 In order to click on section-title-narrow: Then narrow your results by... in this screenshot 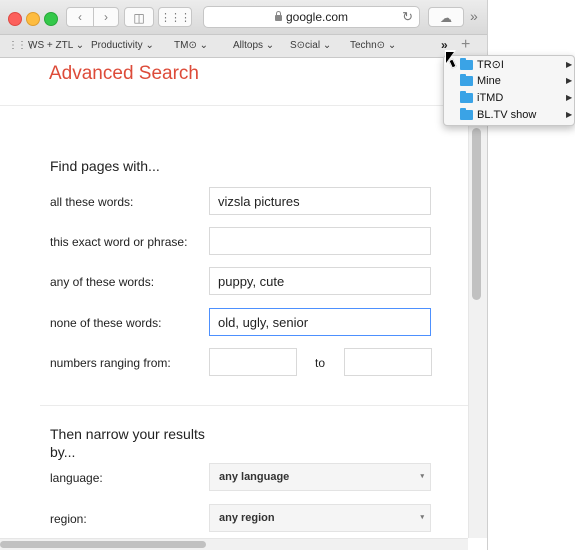, I will do `click(127, 443)`.